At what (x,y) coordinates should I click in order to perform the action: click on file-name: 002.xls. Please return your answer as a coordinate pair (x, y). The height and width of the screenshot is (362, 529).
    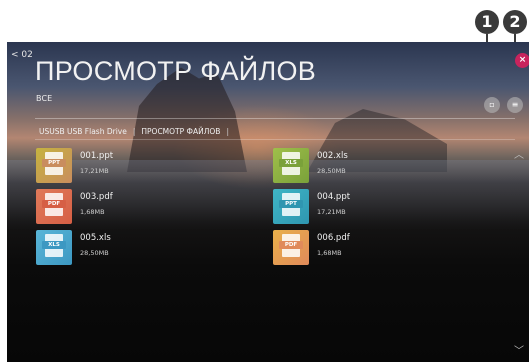
    Looking at the image, I should click on (332, 156).